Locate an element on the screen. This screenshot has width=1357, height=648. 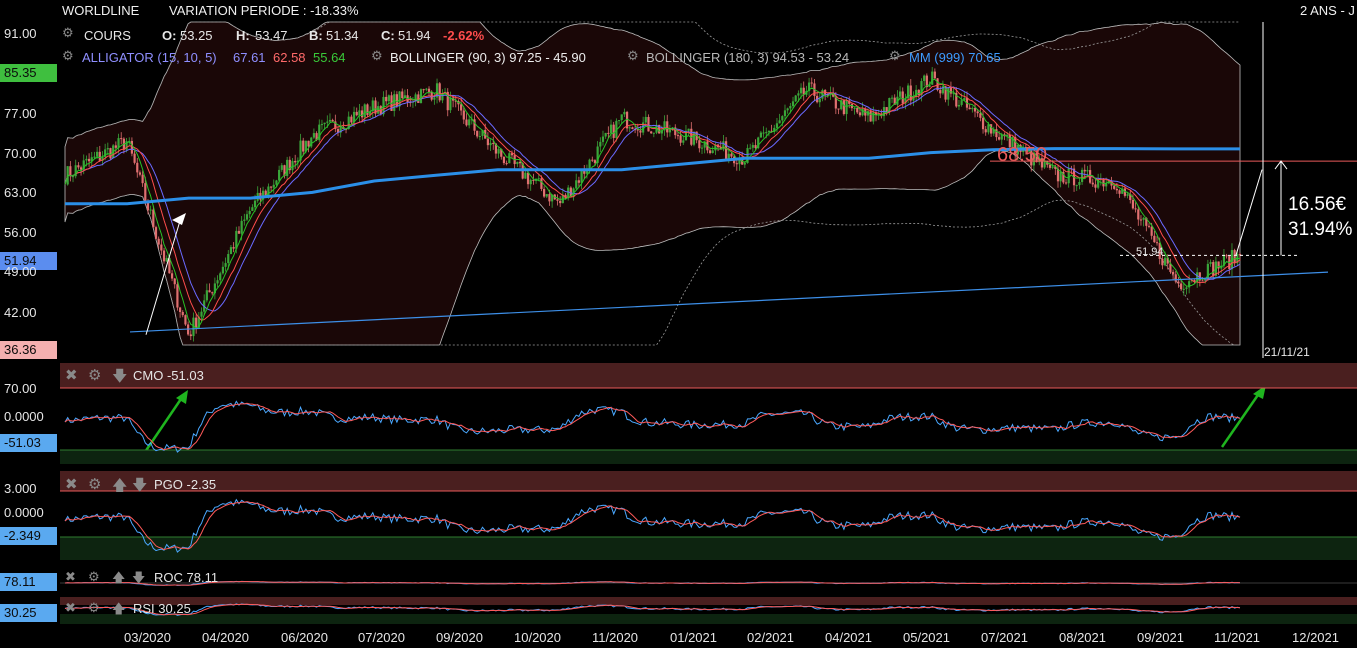
pgo-top-tick: 3.000 is located at coordinates (20, 488).